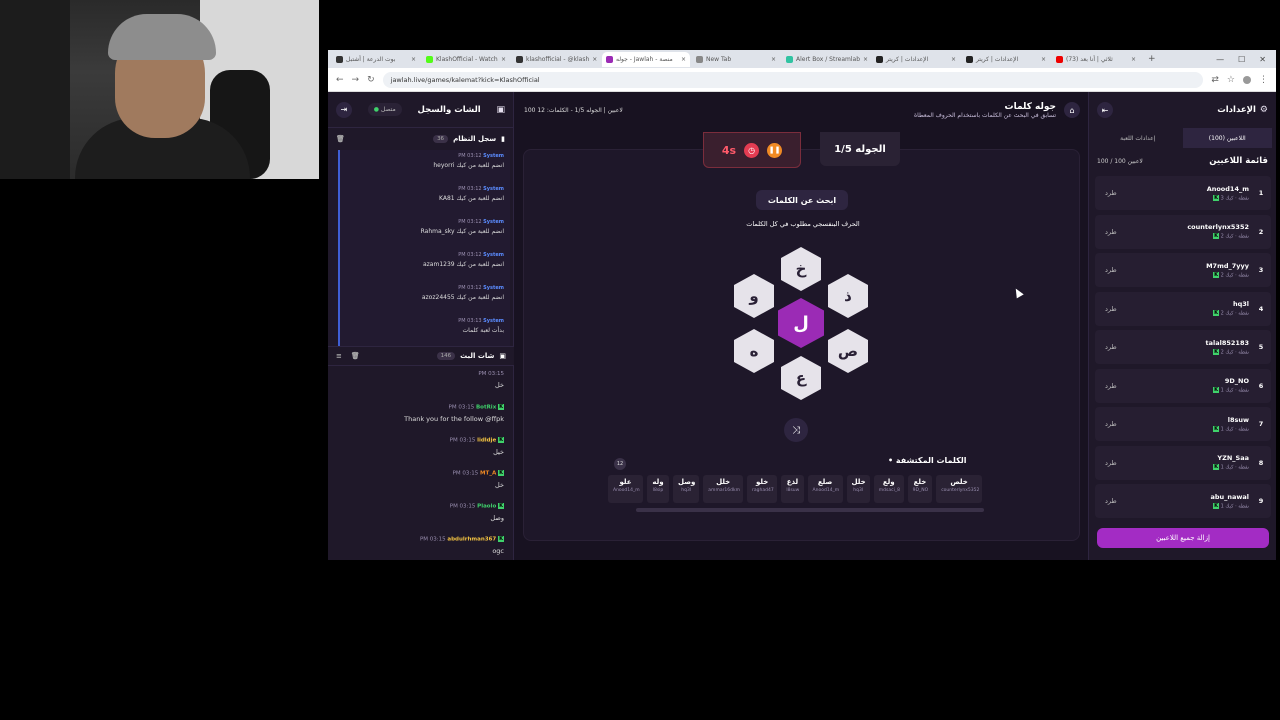 This screenshot has height=720, width=1280. What do you see at coordinates (858, 489) in the screenshot?
I see `found-word: خلل hq3l` at bounding box center [858, 489].